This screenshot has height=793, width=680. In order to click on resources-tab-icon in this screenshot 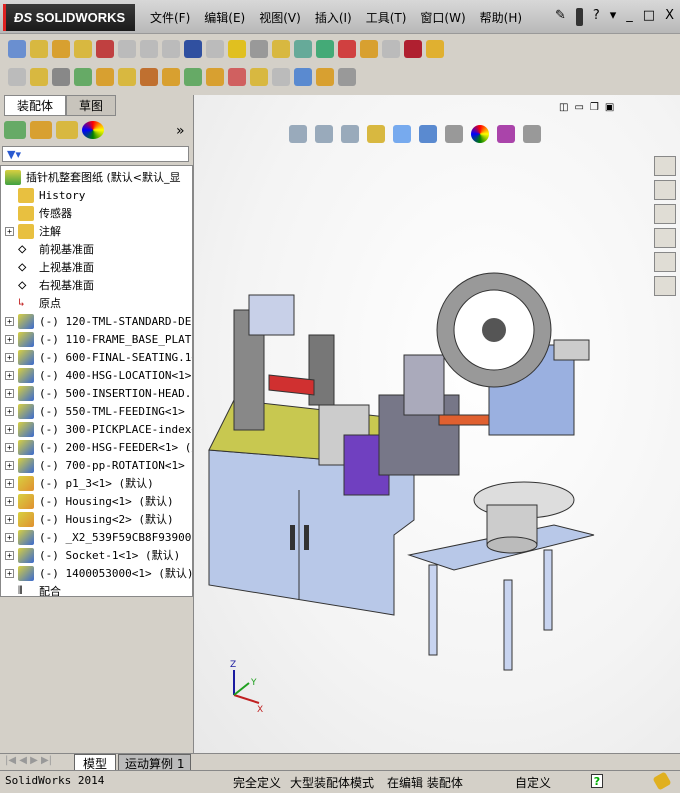, I will do `click(665, 166)`.